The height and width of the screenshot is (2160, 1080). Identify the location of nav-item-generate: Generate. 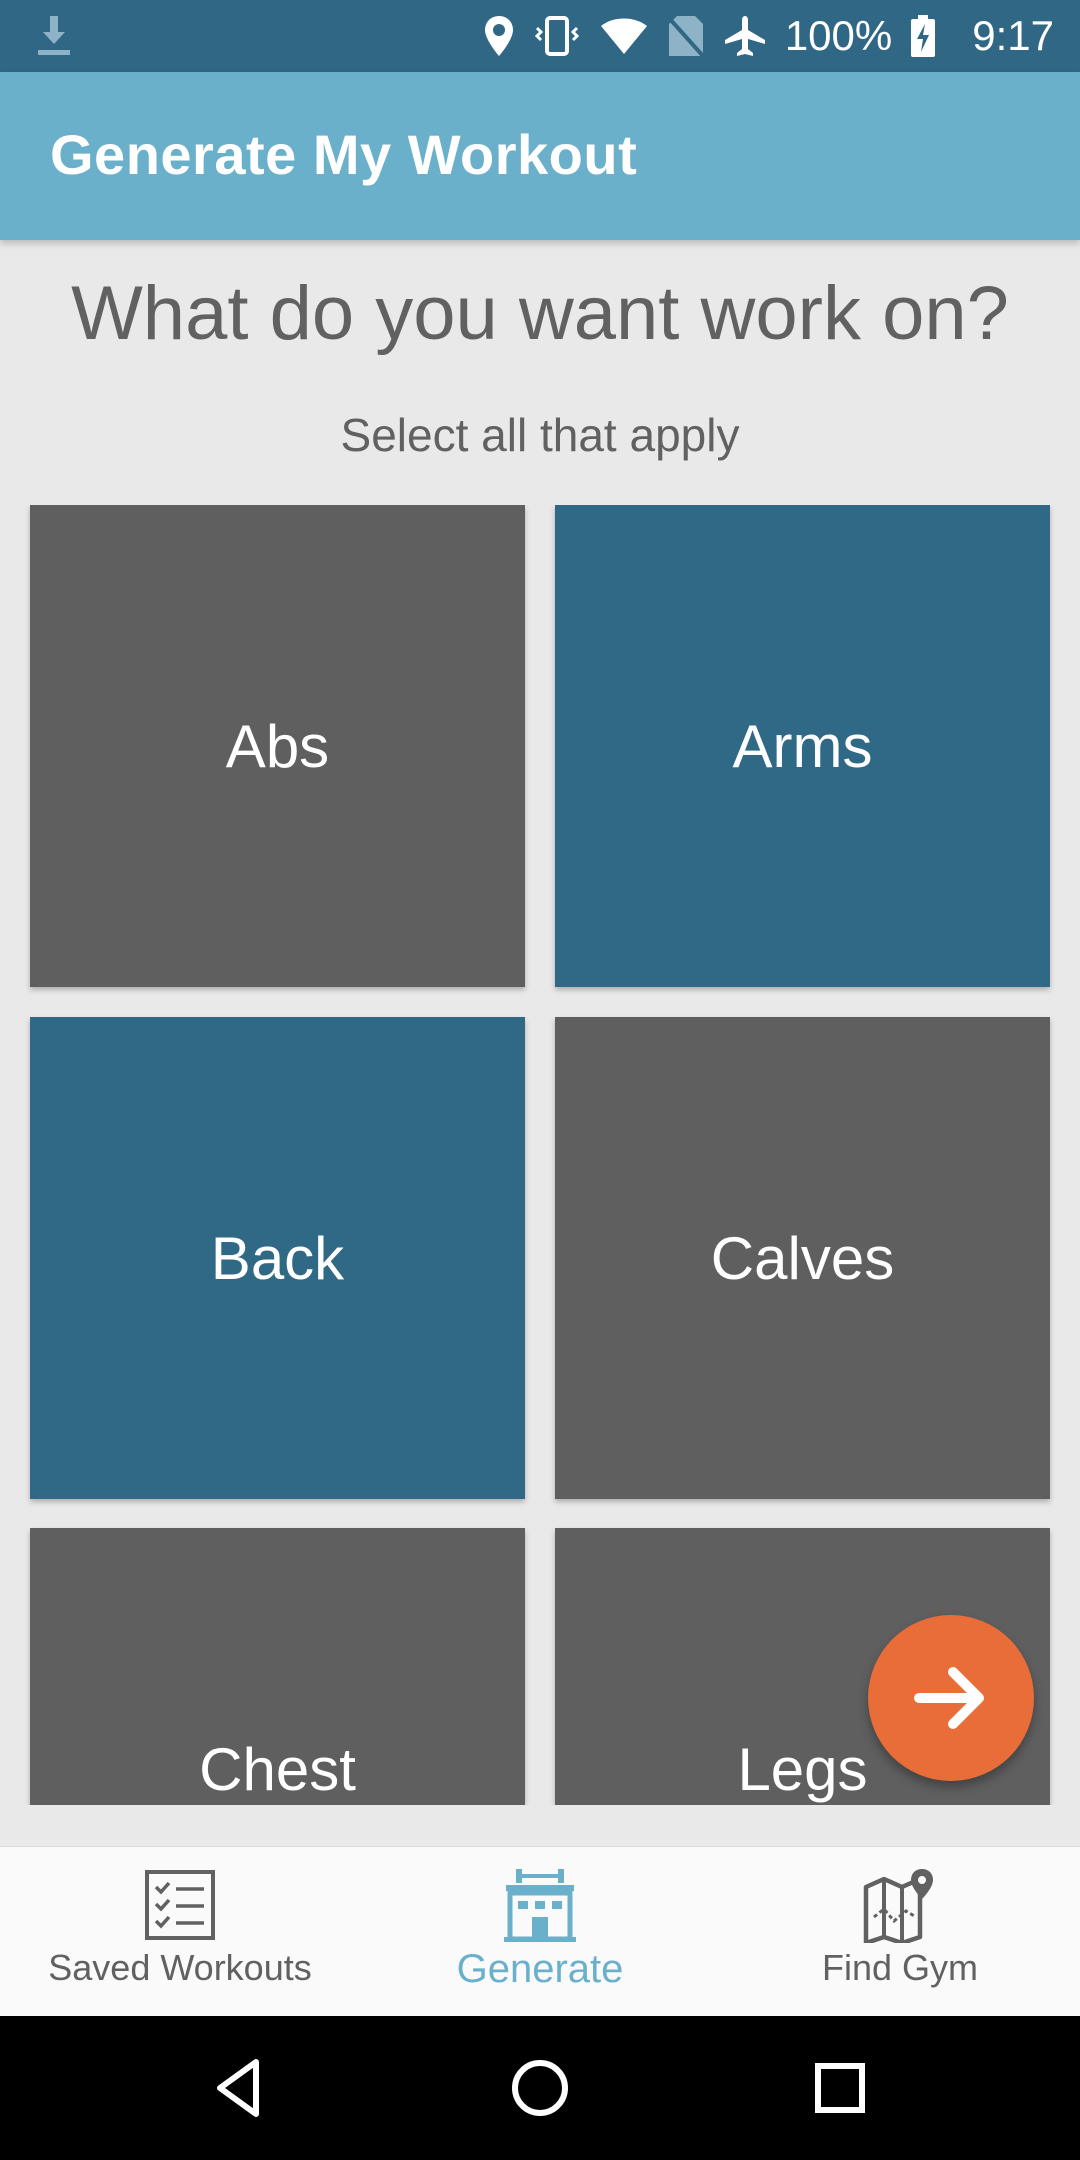
(540, 1932).